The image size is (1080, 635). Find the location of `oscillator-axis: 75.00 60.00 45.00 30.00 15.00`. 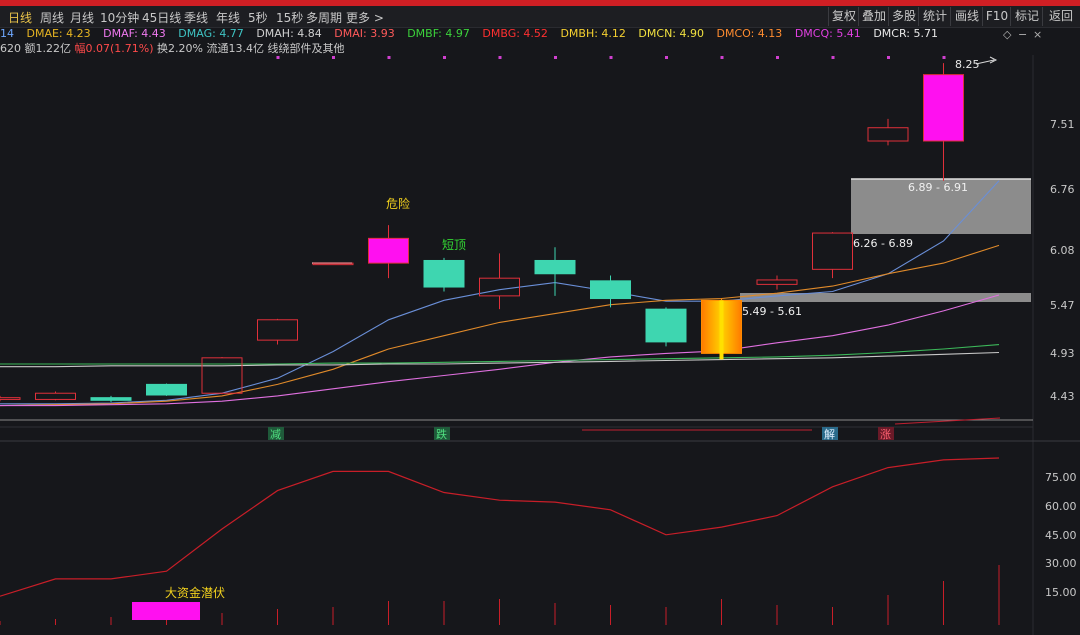

oscillator-axis: 75.00 60.00 45.00 30.00 15.00 is located at coordinates (1061, 535).